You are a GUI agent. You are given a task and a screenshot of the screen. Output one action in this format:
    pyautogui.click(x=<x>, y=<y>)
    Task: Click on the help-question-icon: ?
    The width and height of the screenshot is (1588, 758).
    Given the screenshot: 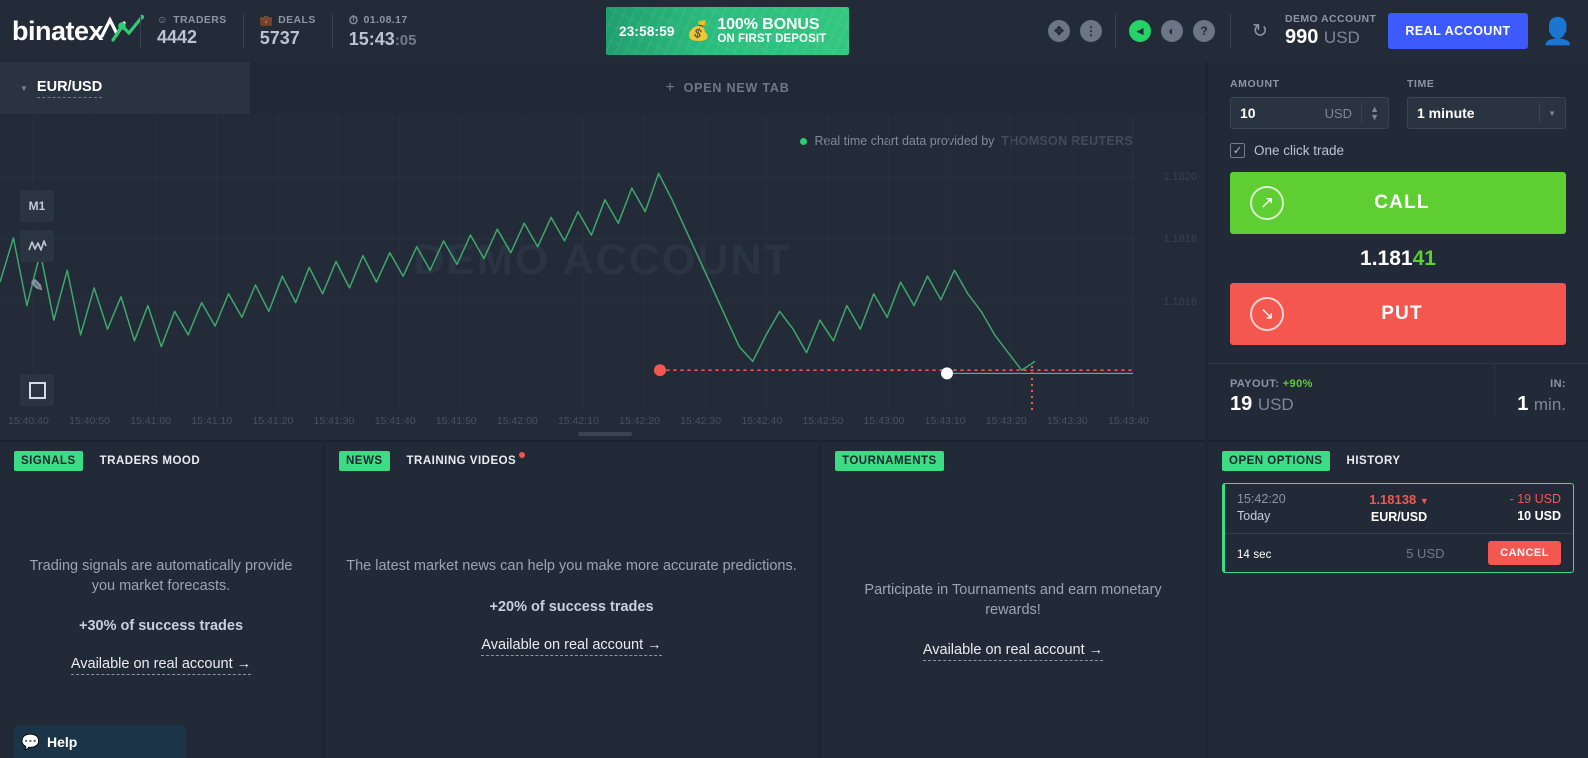 What is the action you would take?
    pyautogui.click(x=1203, y=31)
    